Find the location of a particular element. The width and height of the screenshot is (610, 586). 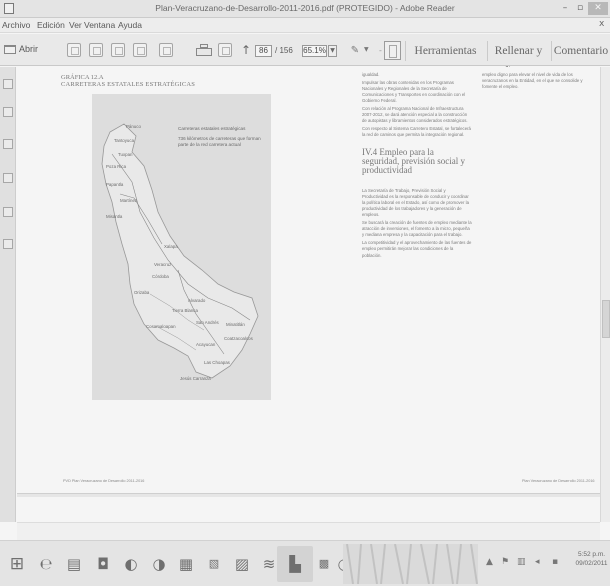

start-button-icon: ⊞ is located at coordinates (17, 564).